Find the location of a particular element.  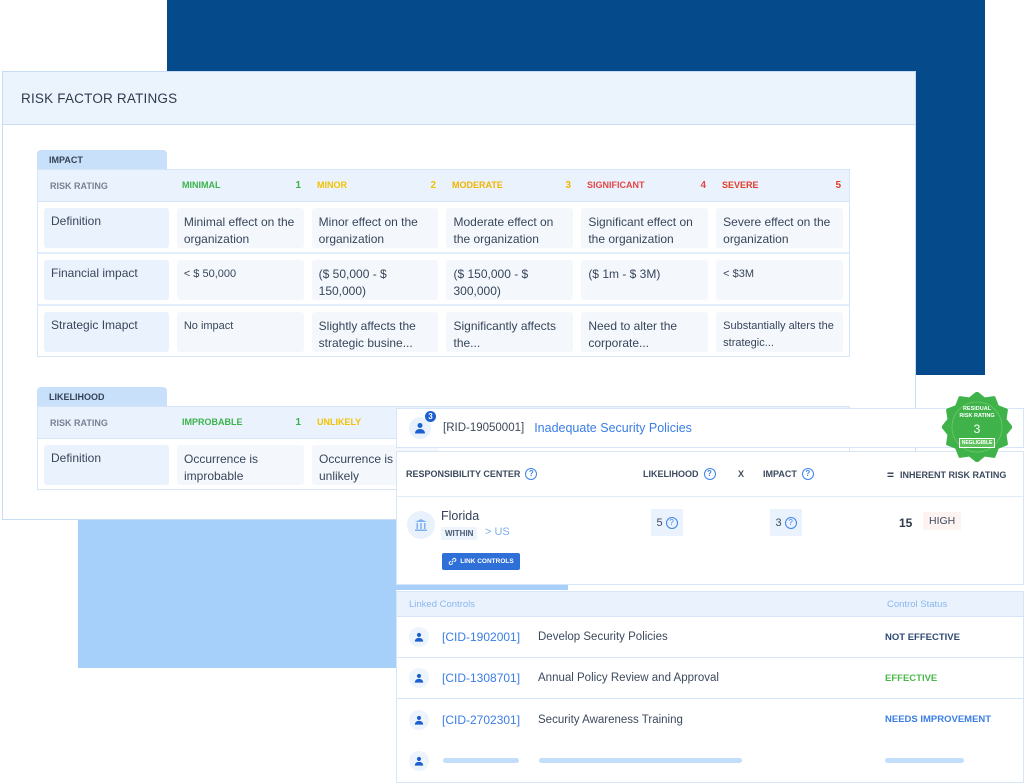

control-name: Security Awareness Training is located at coordinates (610, 719).